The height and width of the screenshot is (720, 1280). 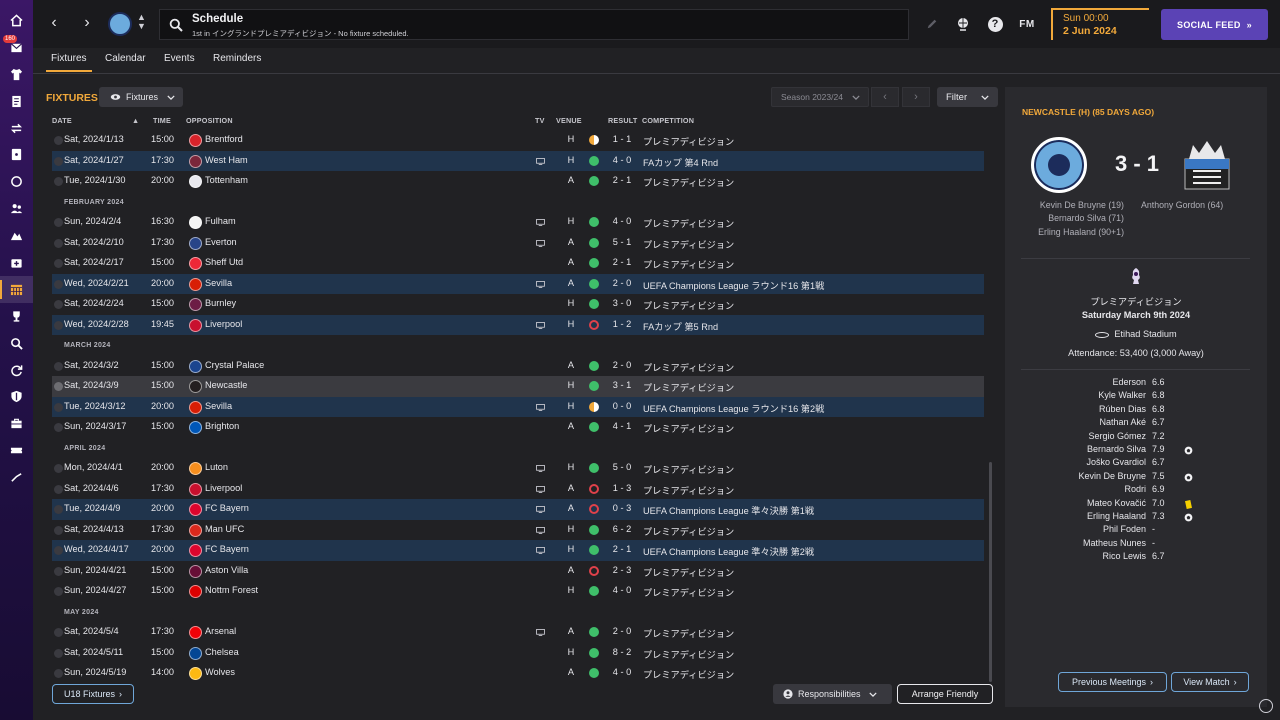 What do you see at coordinates (226, 180) in the screenshot?
I see `opposition-link: Tottenham` at bounding box center [226, 180].